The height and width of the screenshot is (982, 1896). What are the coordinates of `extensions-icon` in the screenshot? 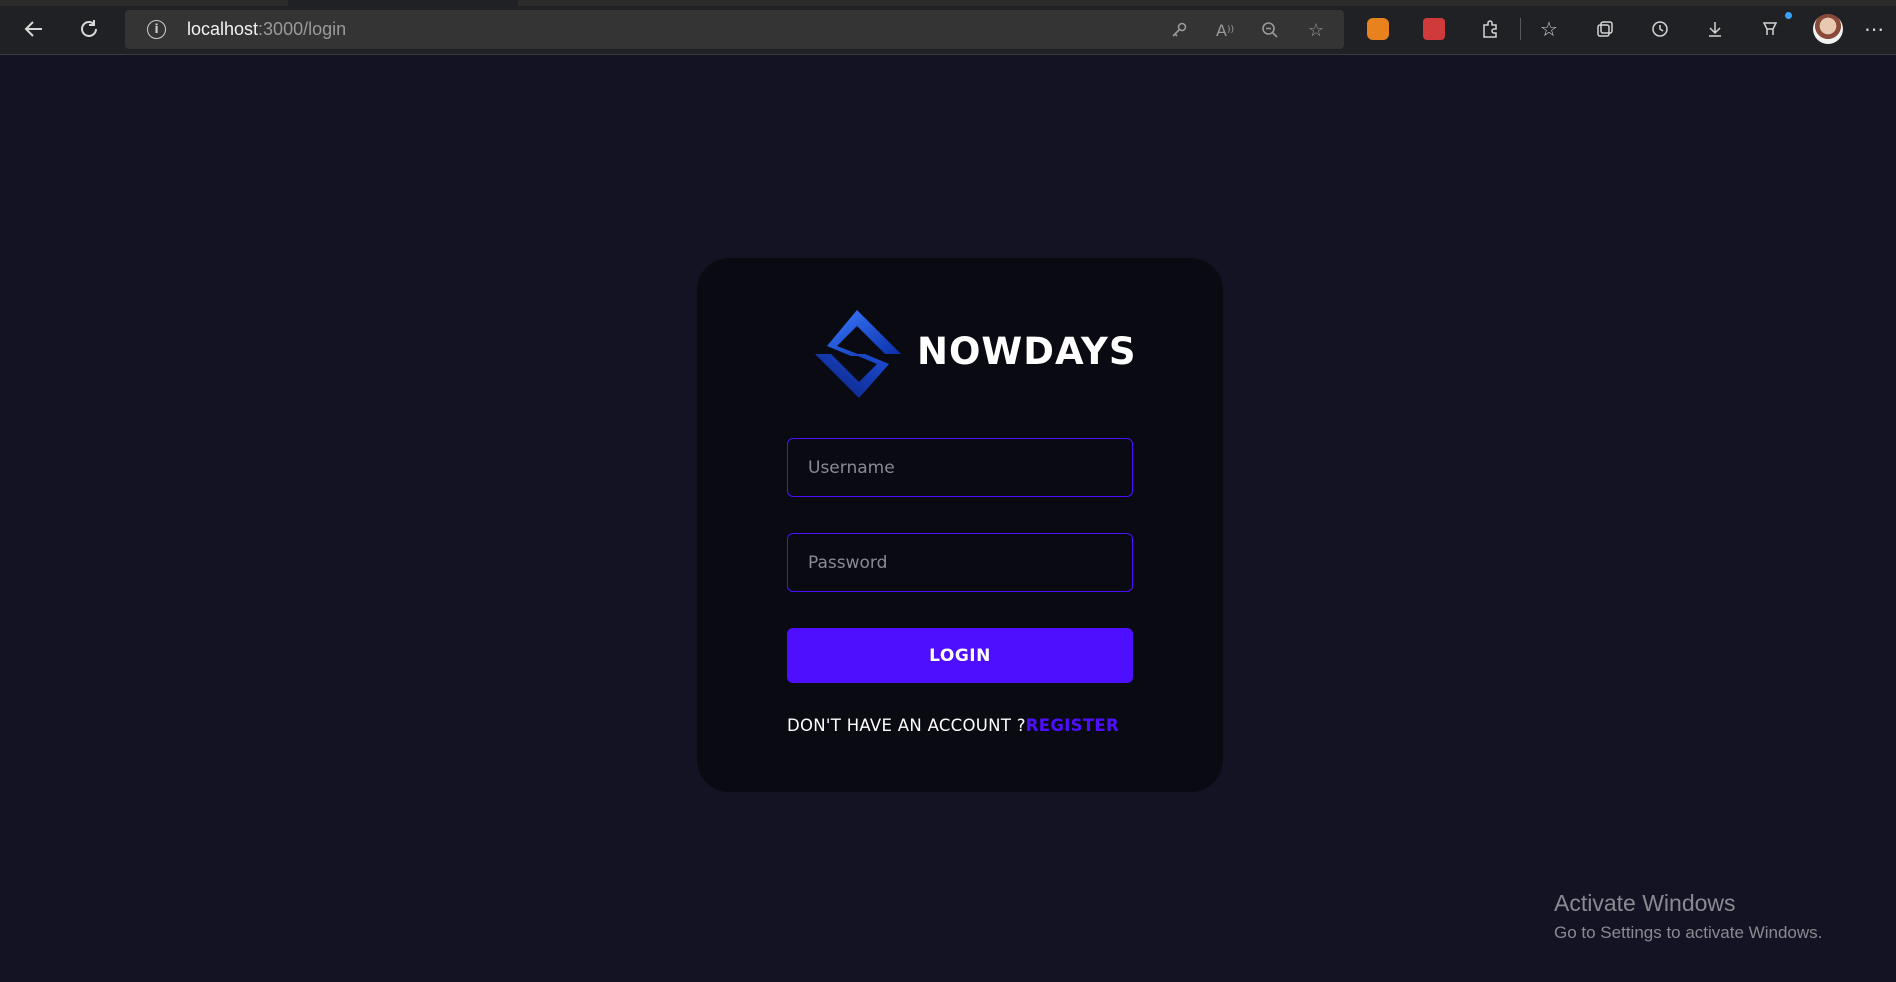 It's located at (1490, 29).